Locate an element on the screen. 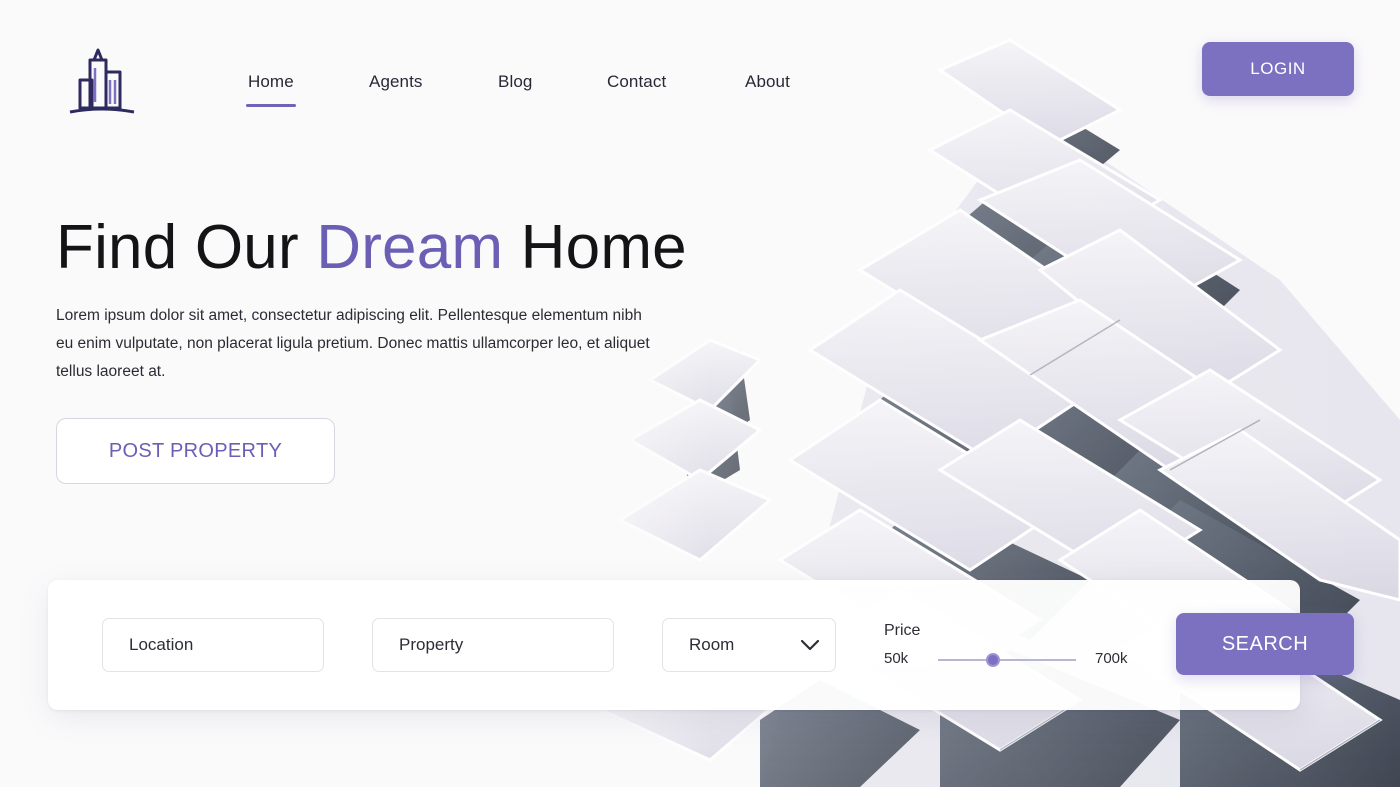 Image resolution: width=1400 pixels, height=787 pixels. property-field is located at coordinates (493, 645).